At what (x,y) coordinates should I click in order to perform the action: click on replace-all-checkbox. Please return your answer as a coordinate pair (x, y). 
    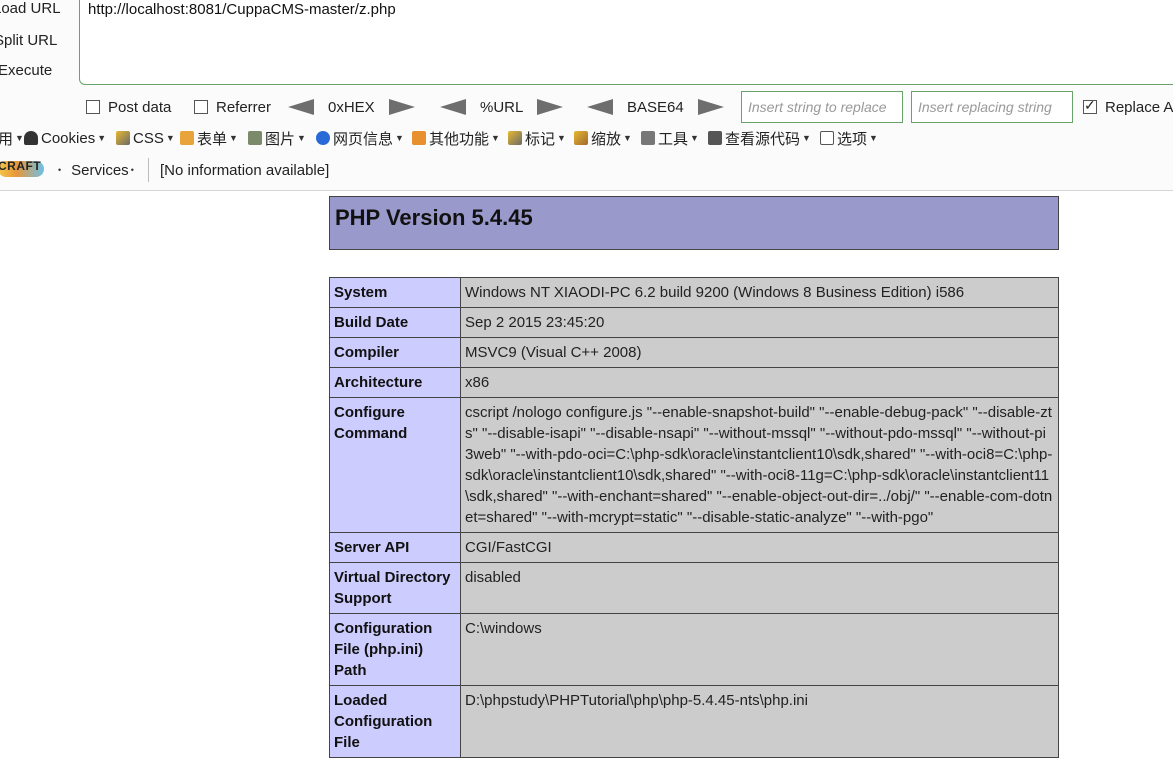
    Looking at the image, I should click on (1090, 105).